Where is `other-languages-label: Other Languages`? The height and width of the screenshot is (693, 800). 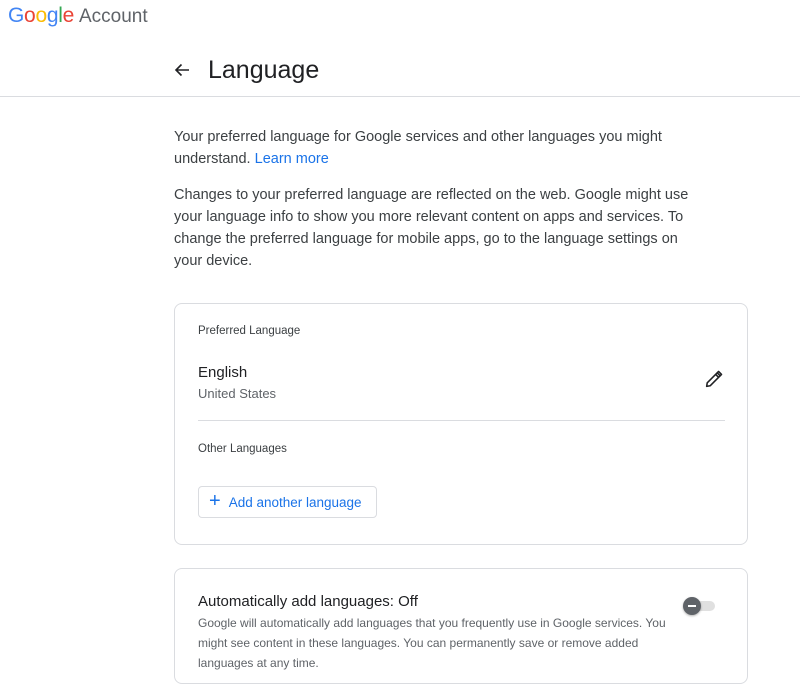
other-languages-label: Other Languages is located at coordinates (242, 449).